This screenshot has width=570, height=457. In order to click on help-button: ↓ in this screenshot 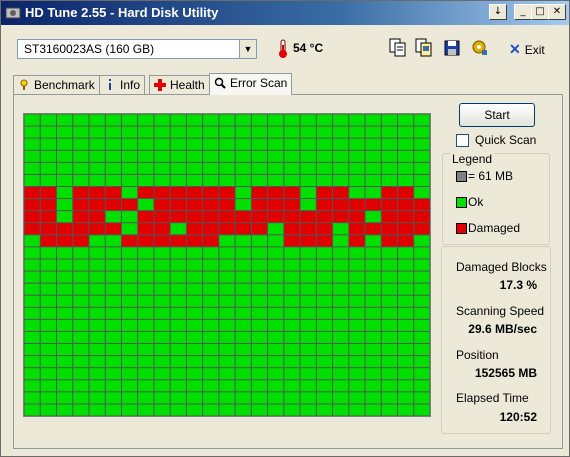, I will do `click(498, 12)`.